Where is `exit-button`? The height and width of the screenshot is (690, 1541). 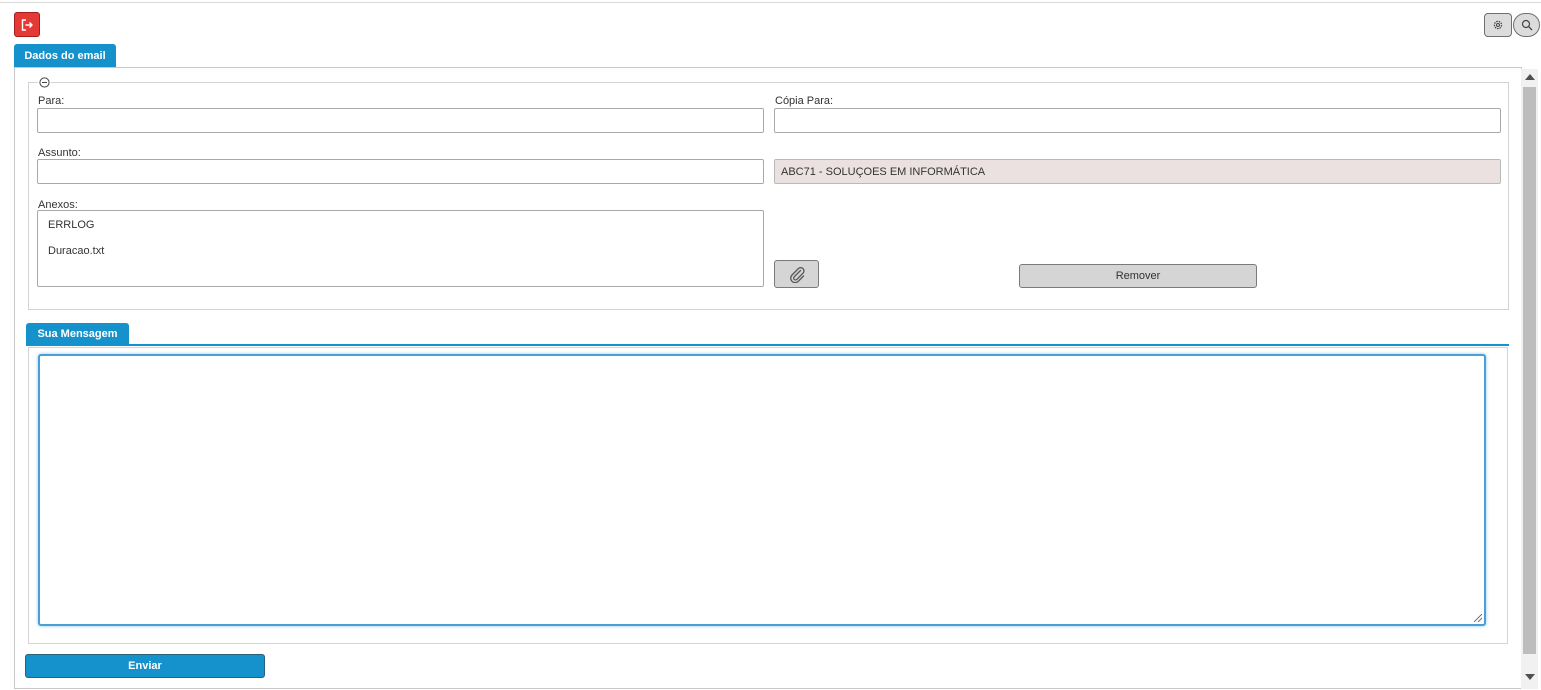 exit-button is located at coordinates (27, 24).